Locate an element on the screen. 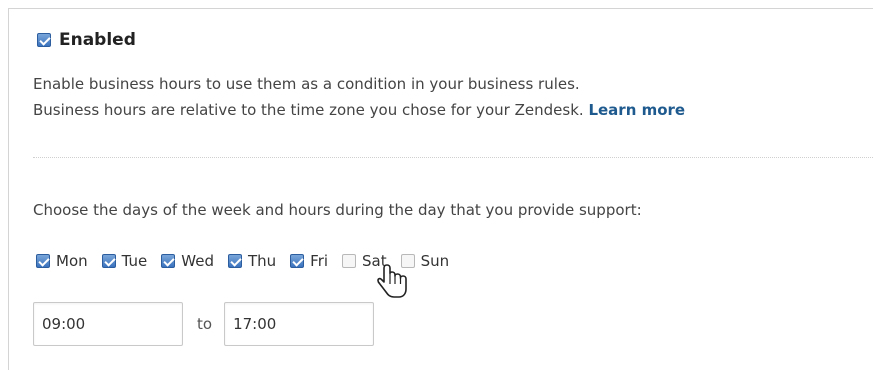 This screenshot has width=873, height=370. section-divider is located at coordinates (453, 157).